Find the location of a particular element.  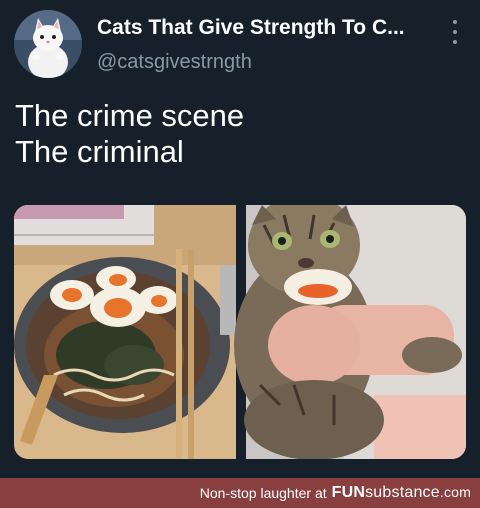

tweet-text: The crime scene The criminal is located at coordinates (129, 134).